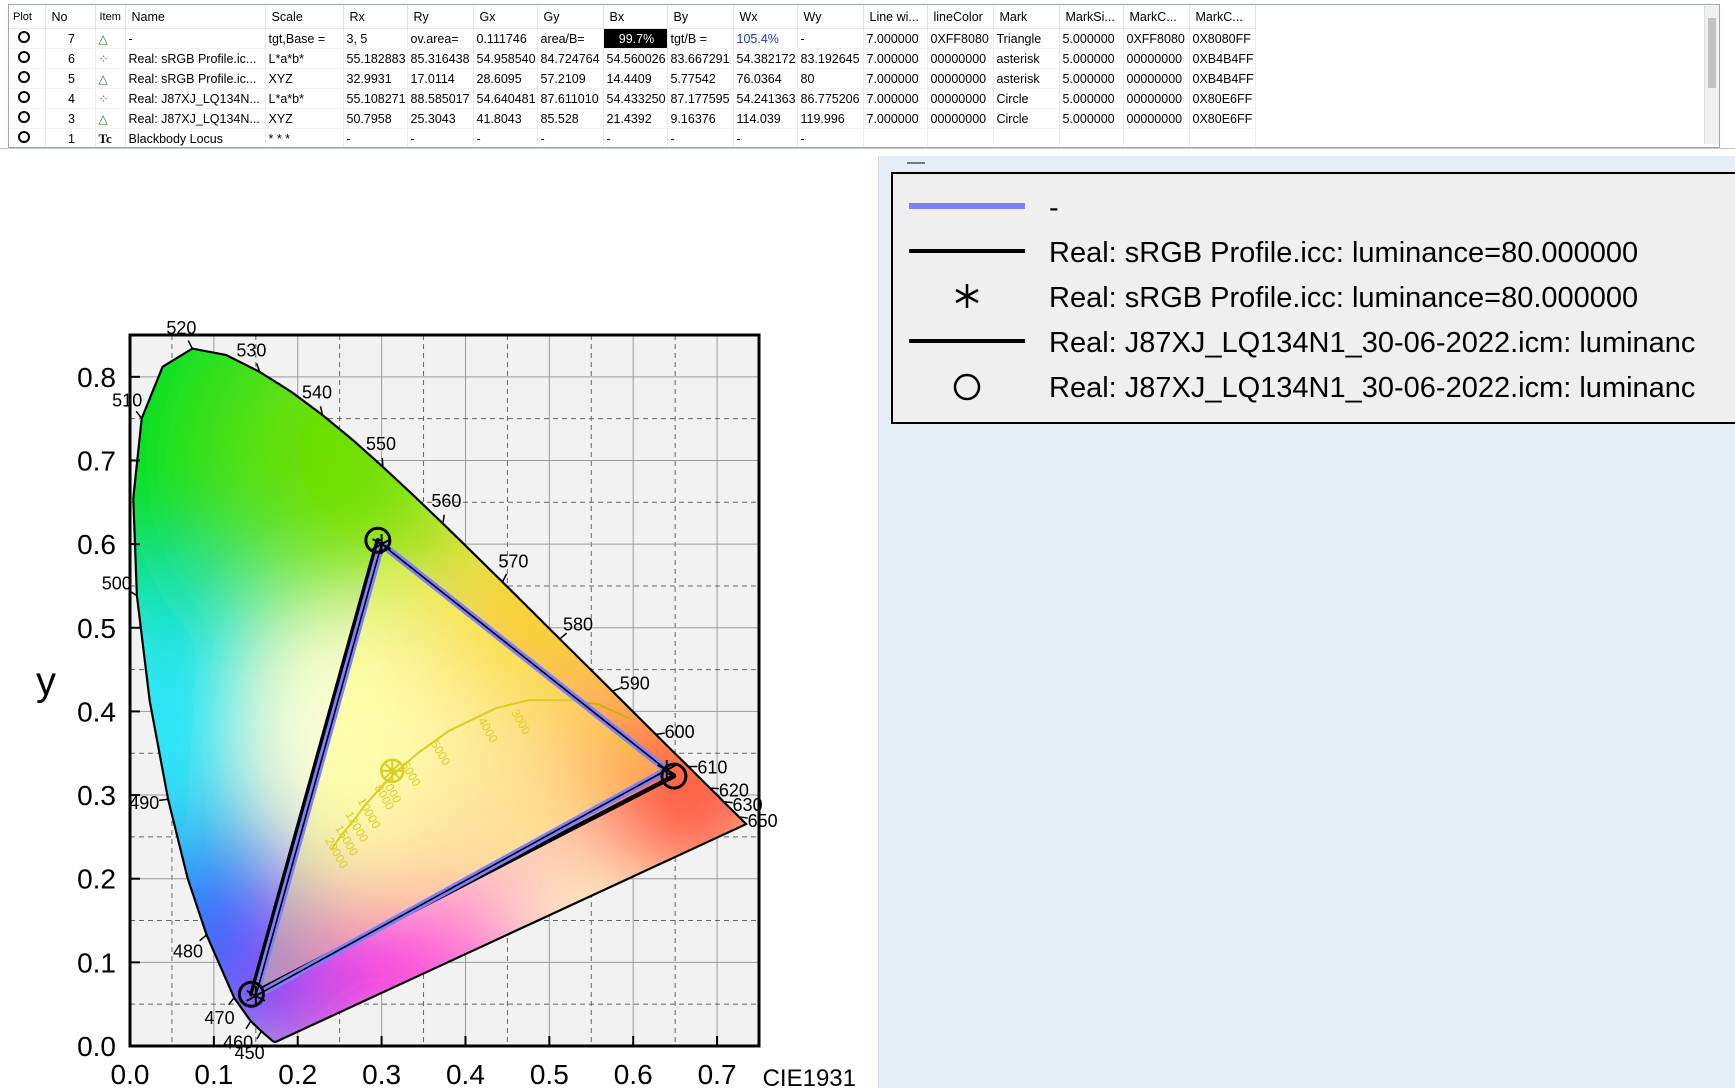  I want to click on cell-gy: -, so click(570, 137).